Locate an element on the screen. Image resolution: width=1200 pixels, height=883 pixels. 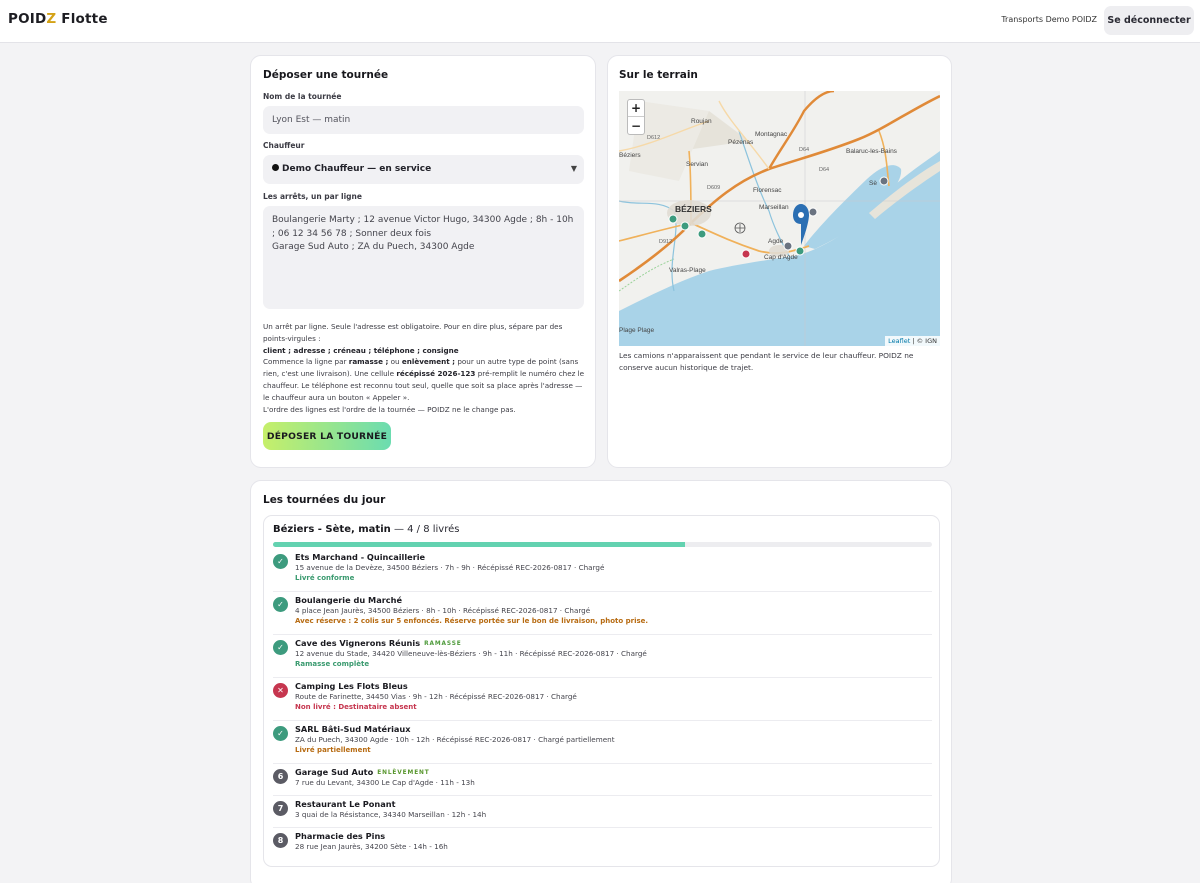
map-label-pezenas: Pézenas is located at coordinates (741, 142).